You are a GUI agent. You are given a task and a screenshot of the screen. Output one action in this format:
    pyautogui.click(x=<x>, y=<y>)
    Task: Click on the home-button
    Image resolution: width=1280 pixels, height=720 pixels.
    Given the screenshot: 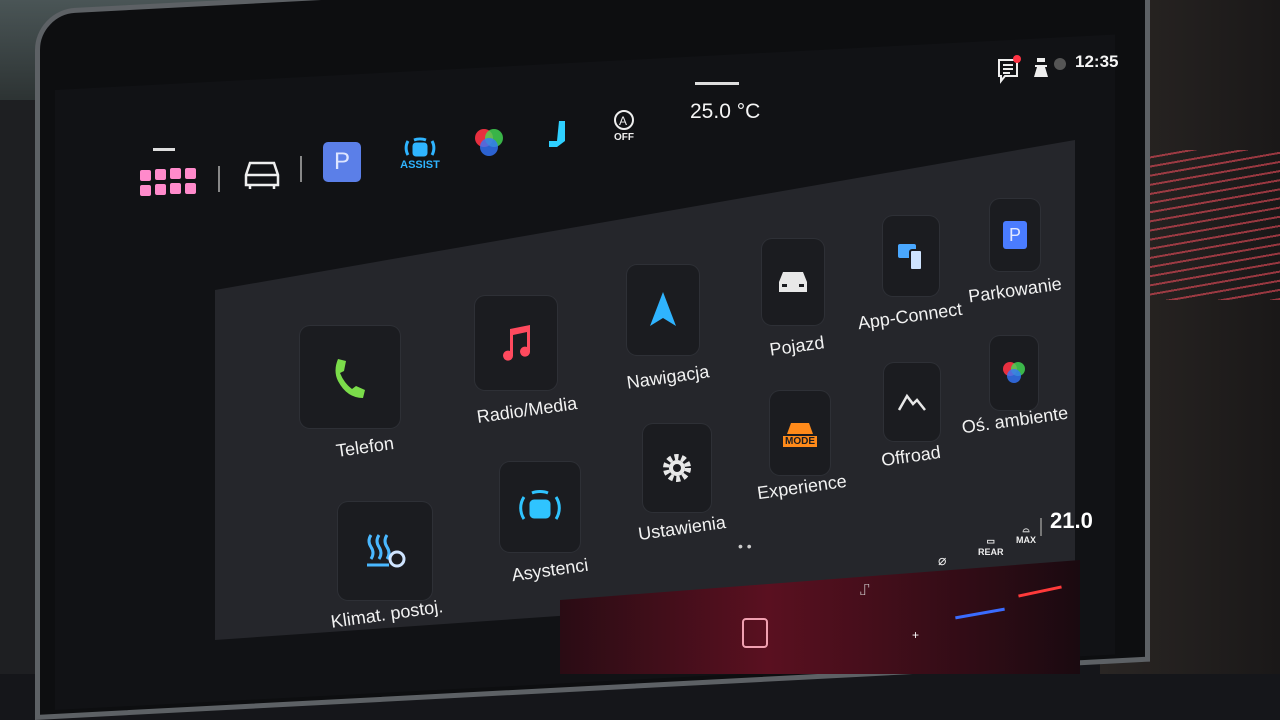 What is the action you would take?
    pyautogui.click(x=755, y=633)
    